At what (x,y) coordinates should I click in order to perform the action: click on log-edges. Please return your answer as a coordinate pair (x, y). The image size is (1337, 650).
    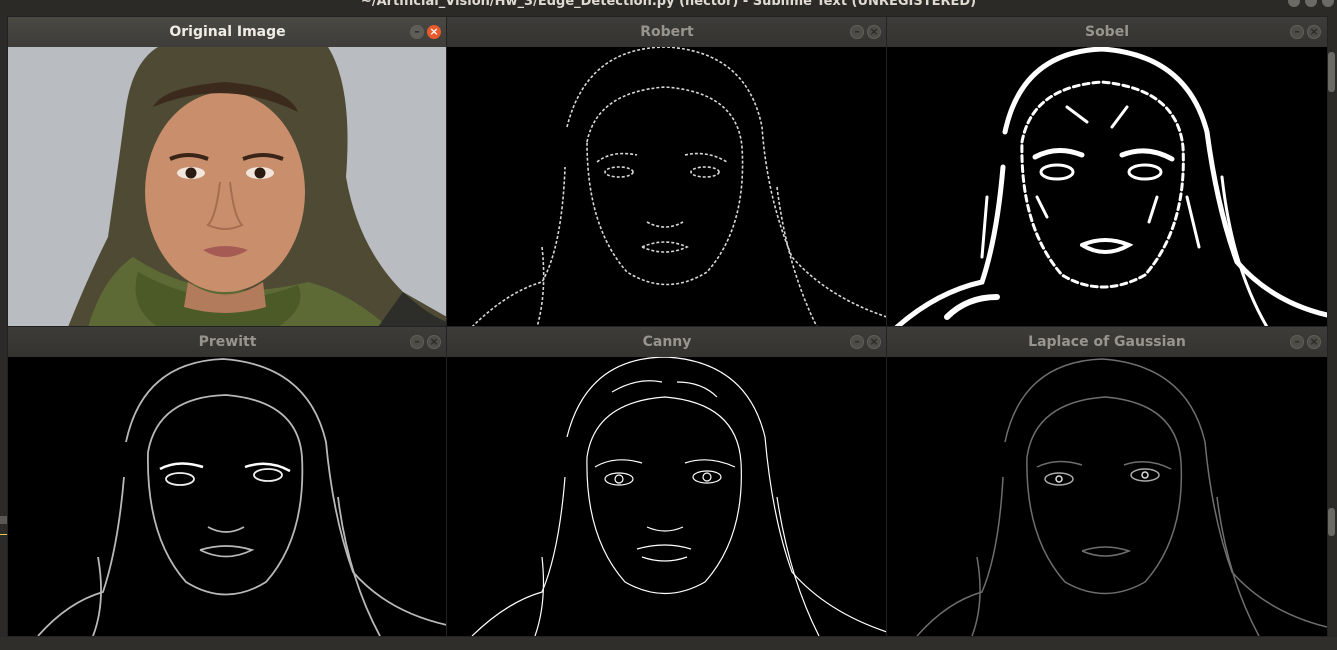
    Looking at the image, I should click on (1107, 496).